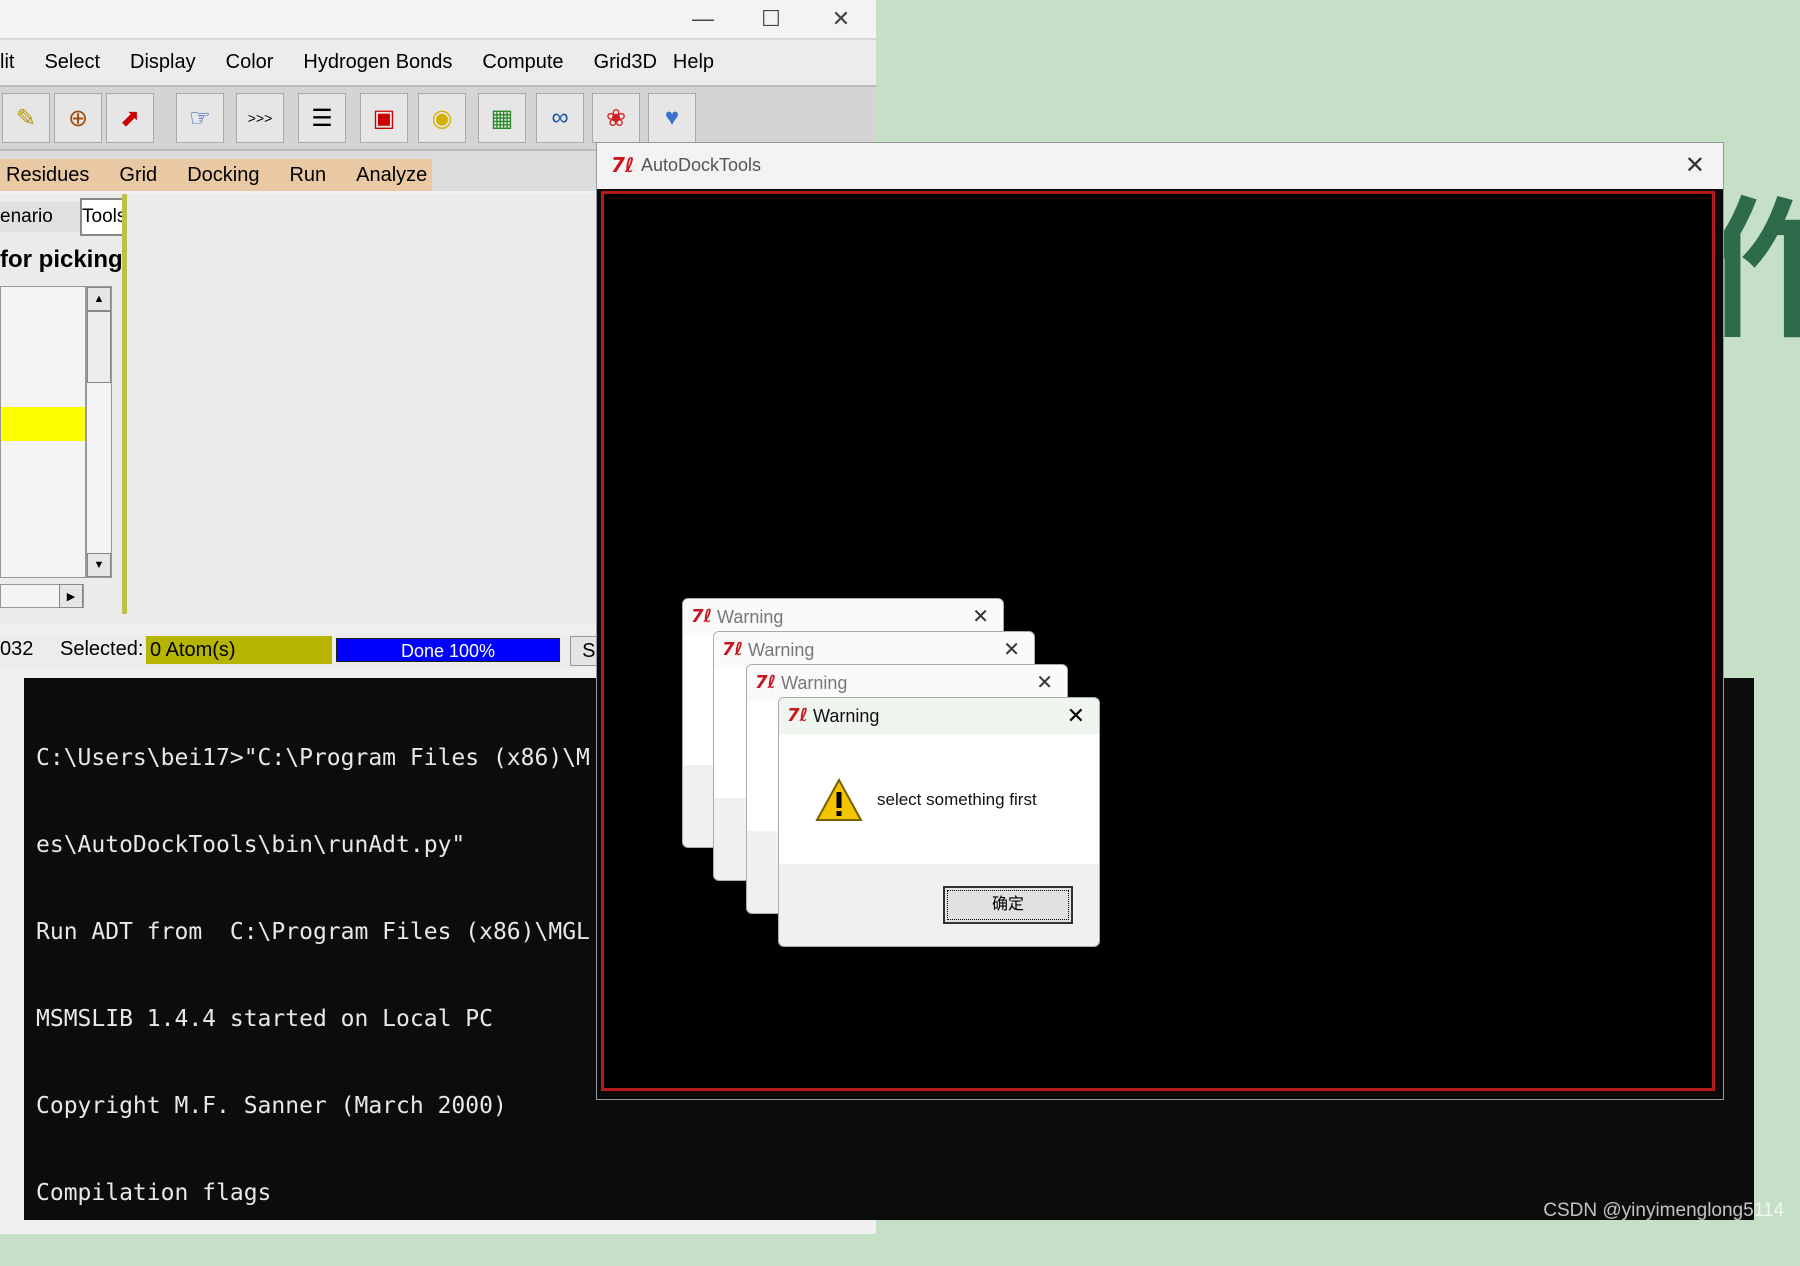 This screenshot has height=1266, width=1800. What do you see at coordinates (71, 596) in the screenshot?
I see `scroll-right-icon: ▶` at bounding box center [71, 596].